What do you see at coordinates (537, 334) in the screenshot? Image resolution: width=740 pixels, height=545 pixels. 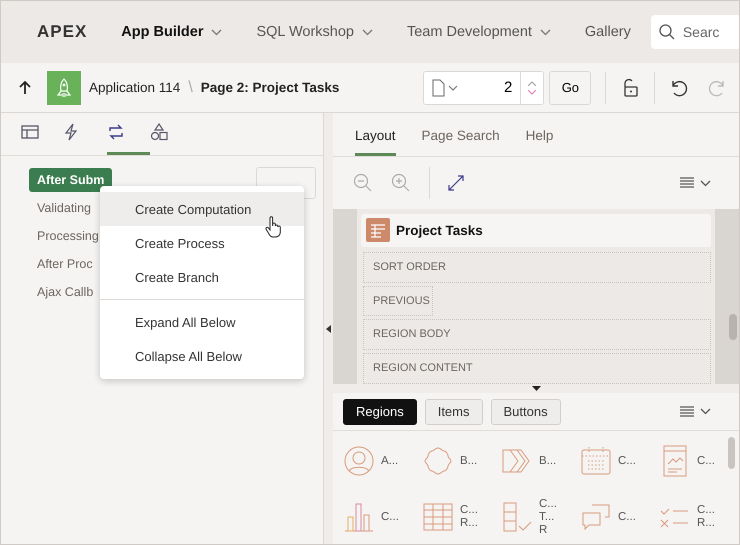 I see `position-slot: REGION BODY` at bounding box center [537, 334].